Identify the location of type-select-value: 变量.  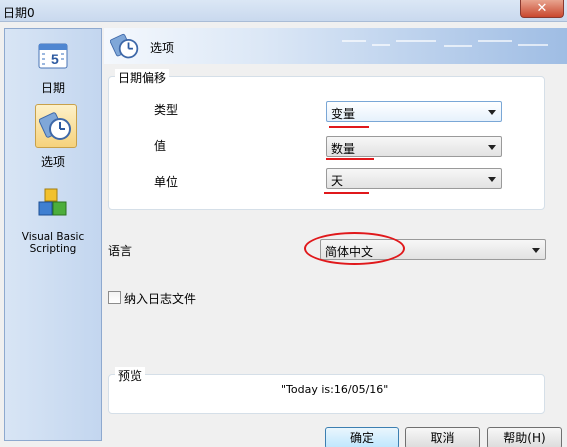
(343, 114).